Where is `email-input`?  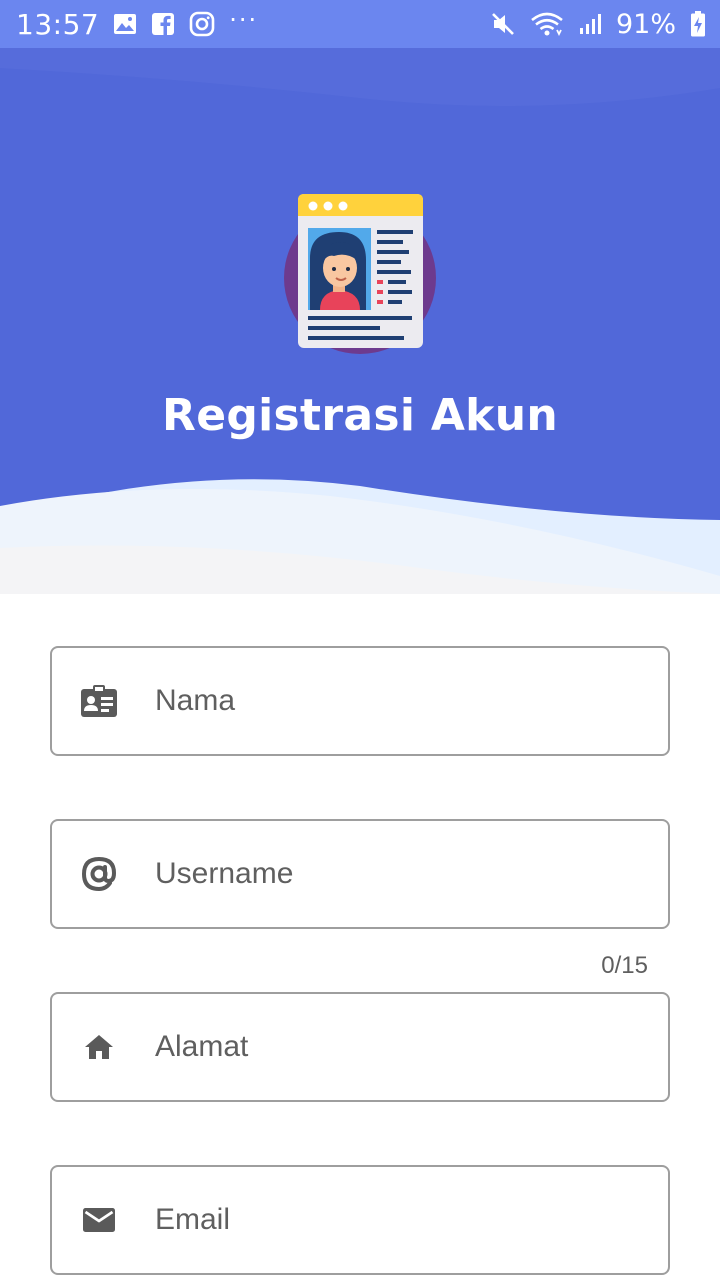
email-input is located at coordinates (395, 1220).